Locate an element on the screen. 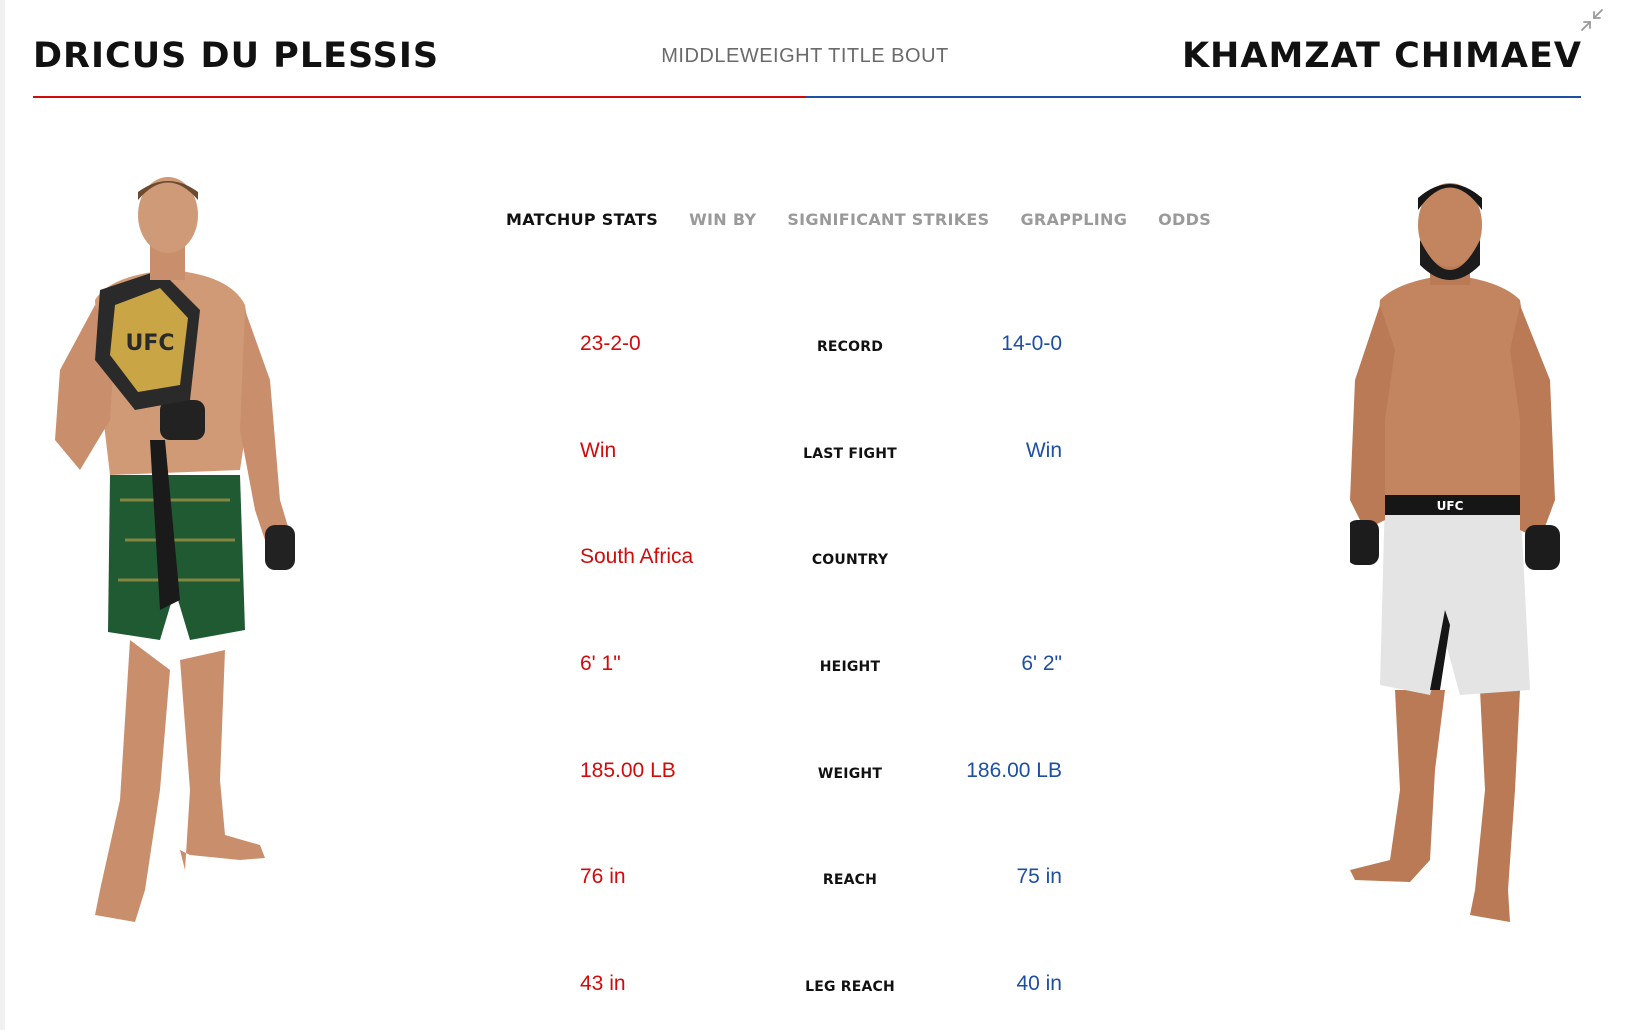 The height and width of the screenshot is (1030, 1630). stat-row-leg-reach: 43 in LEG REACH 40 in is located at coordinates (825, 990).